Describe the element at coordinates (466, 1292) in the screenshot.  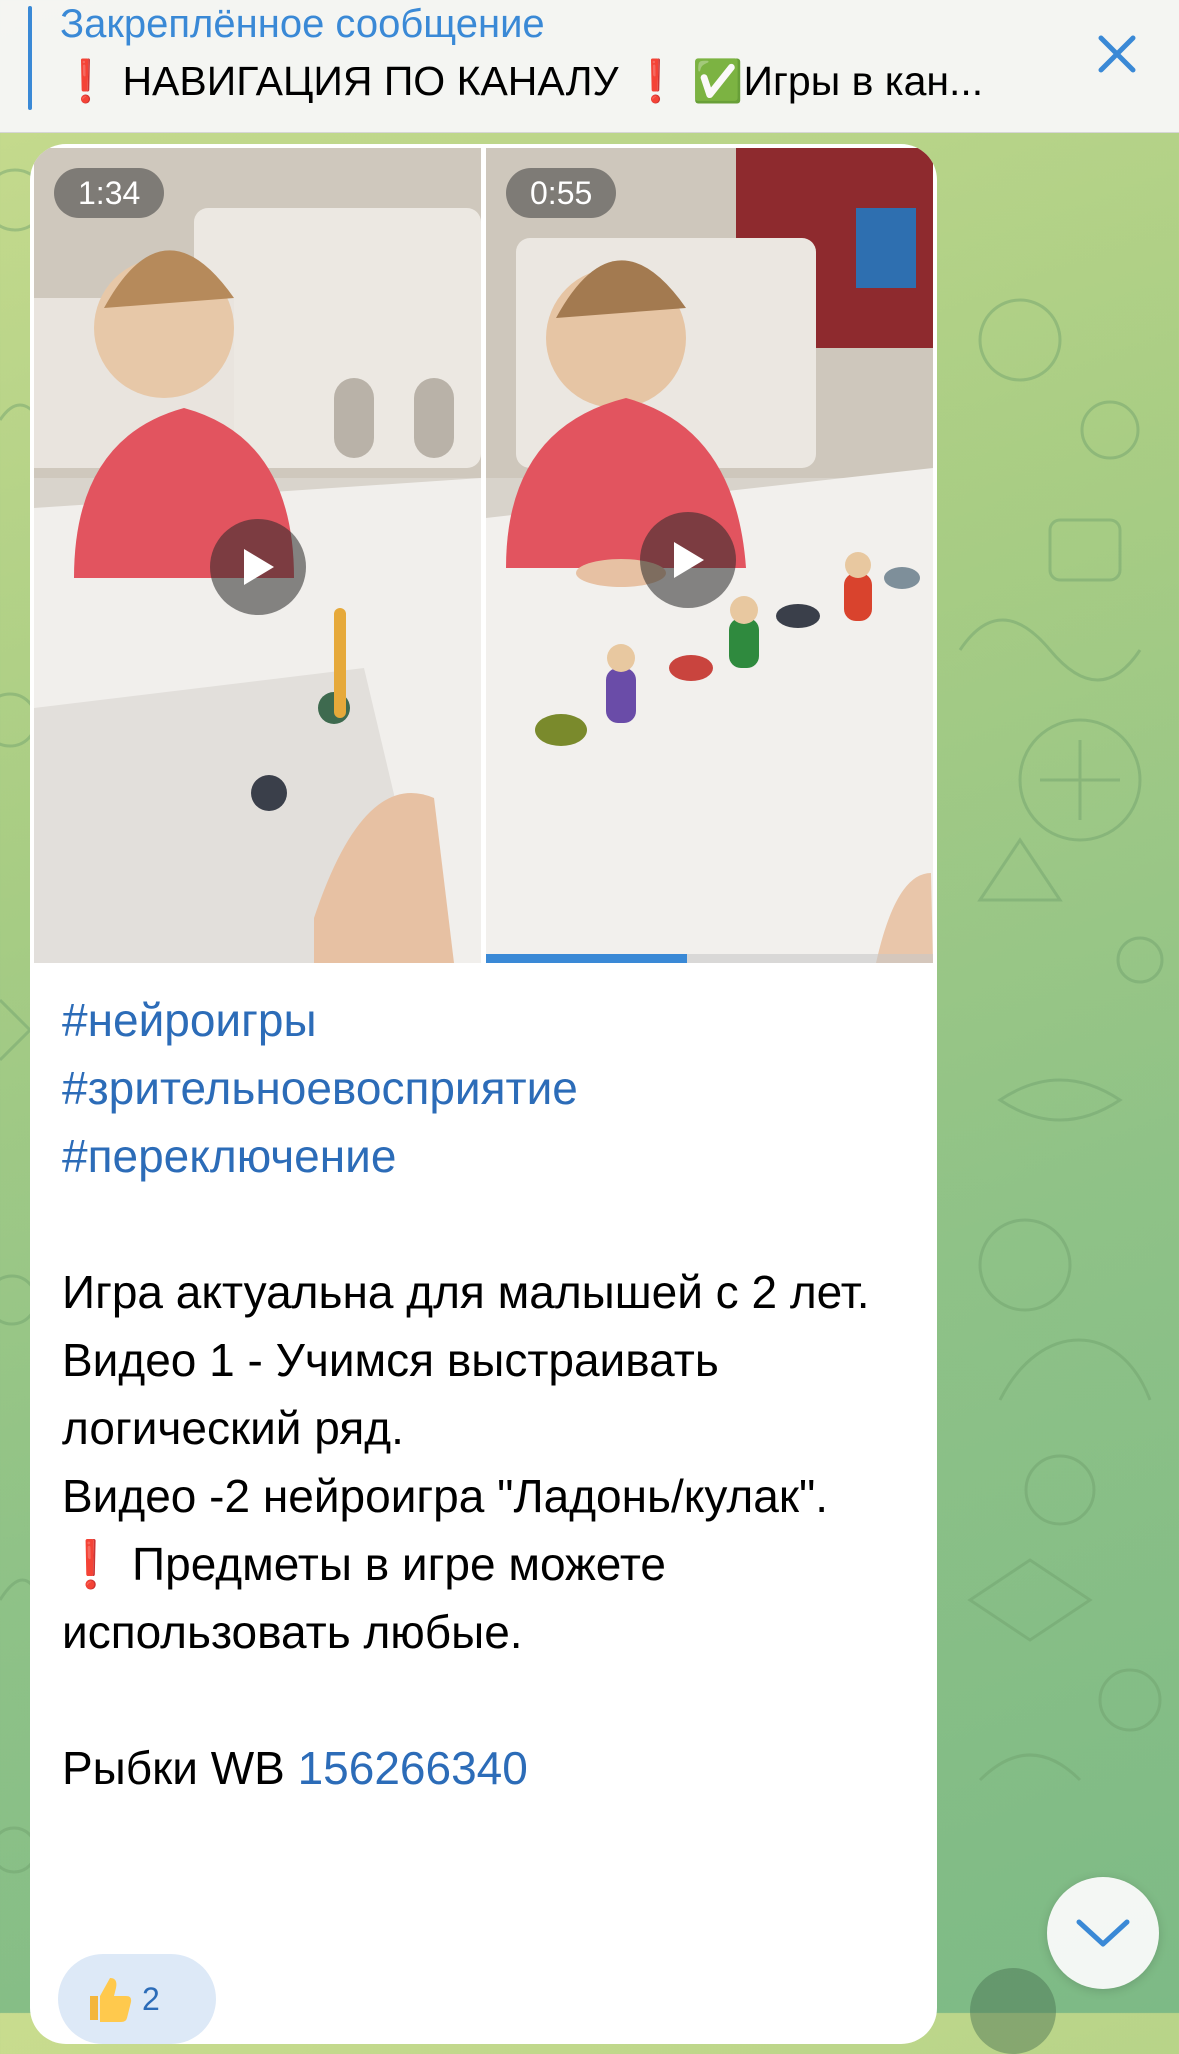
I see `message-paragraph: Игра актуальна для малышей с 2 лет.` at that location.